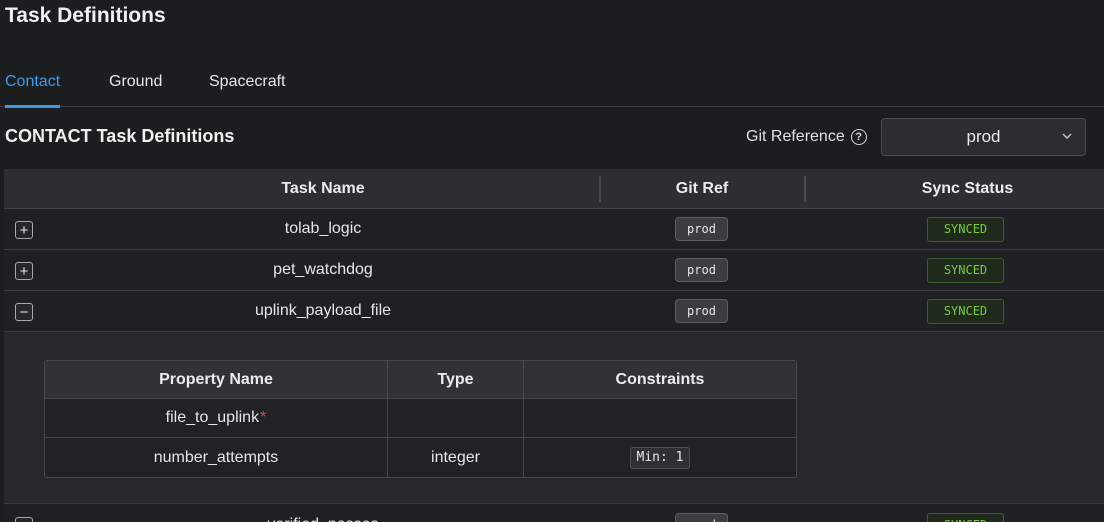  I want to click on property-type: integer, so click(455, 457).